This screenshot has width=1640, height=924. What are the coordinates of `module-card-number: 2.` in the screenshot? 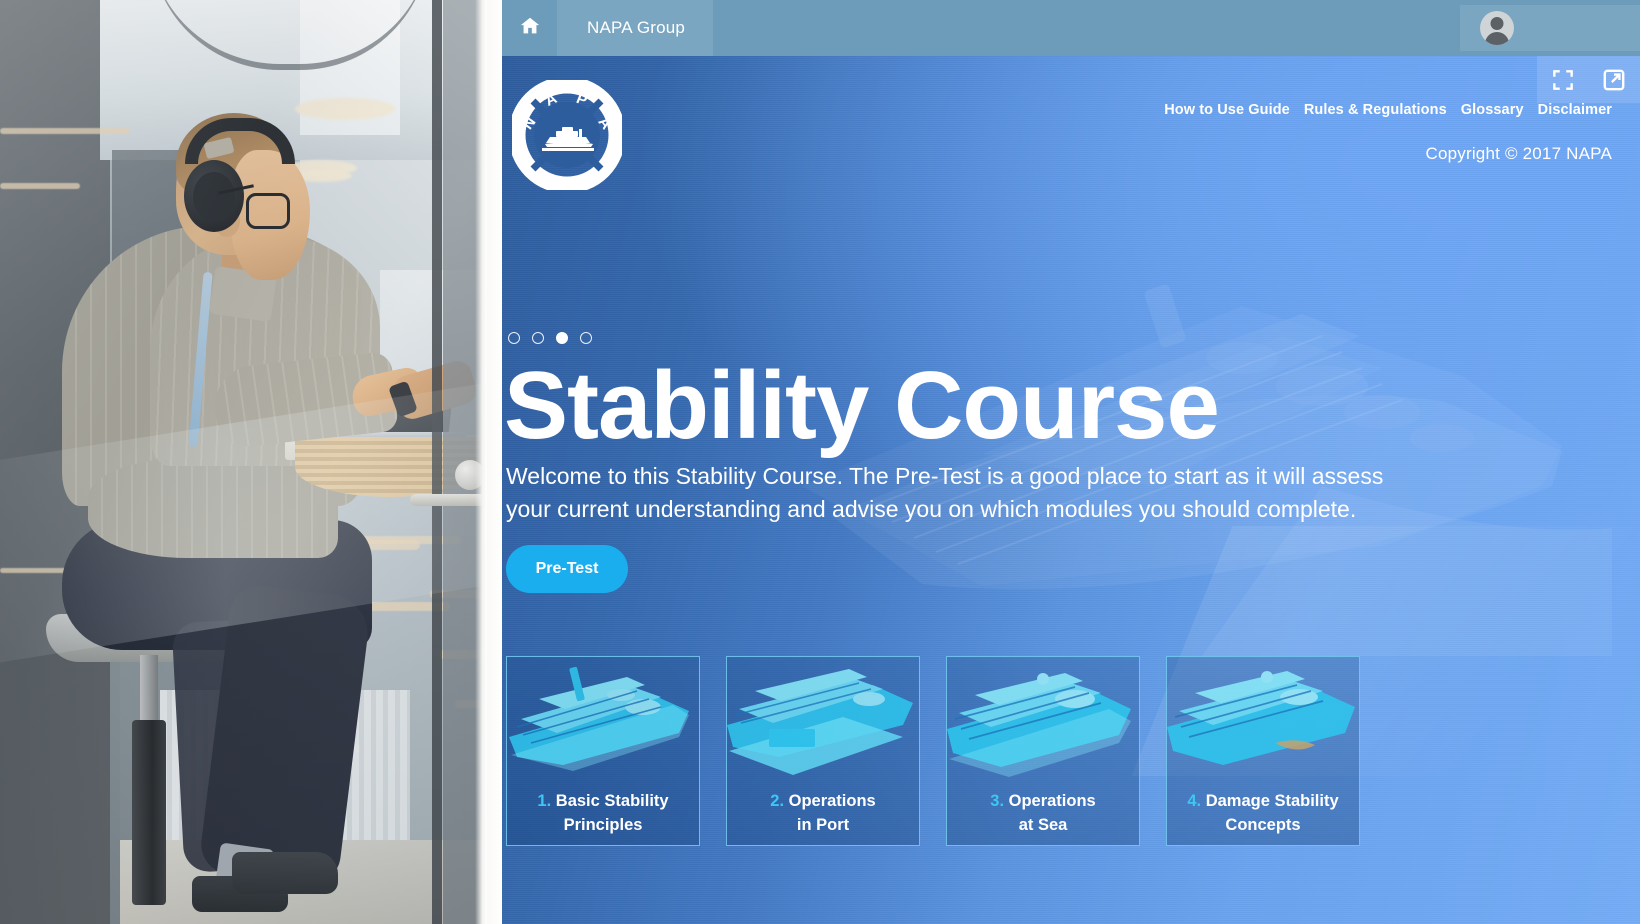 It's located at (779, 801).